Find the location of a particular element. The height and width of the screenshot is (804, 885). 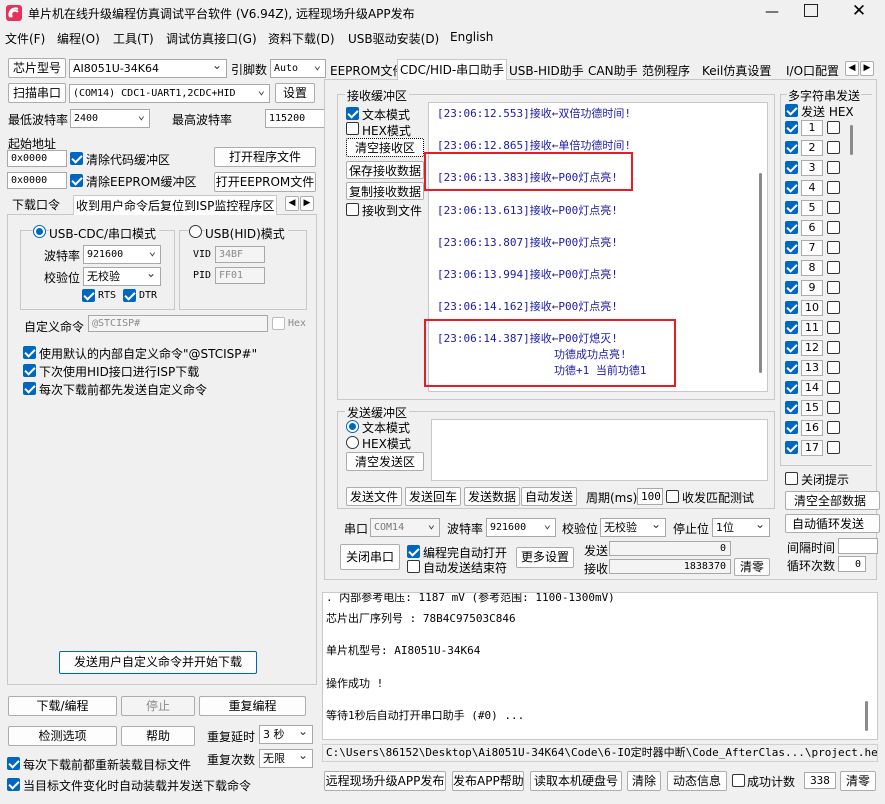

send-custom-cmd-button: 发送用户自定义命令并开始下载 is located at coordinates (158, 662).